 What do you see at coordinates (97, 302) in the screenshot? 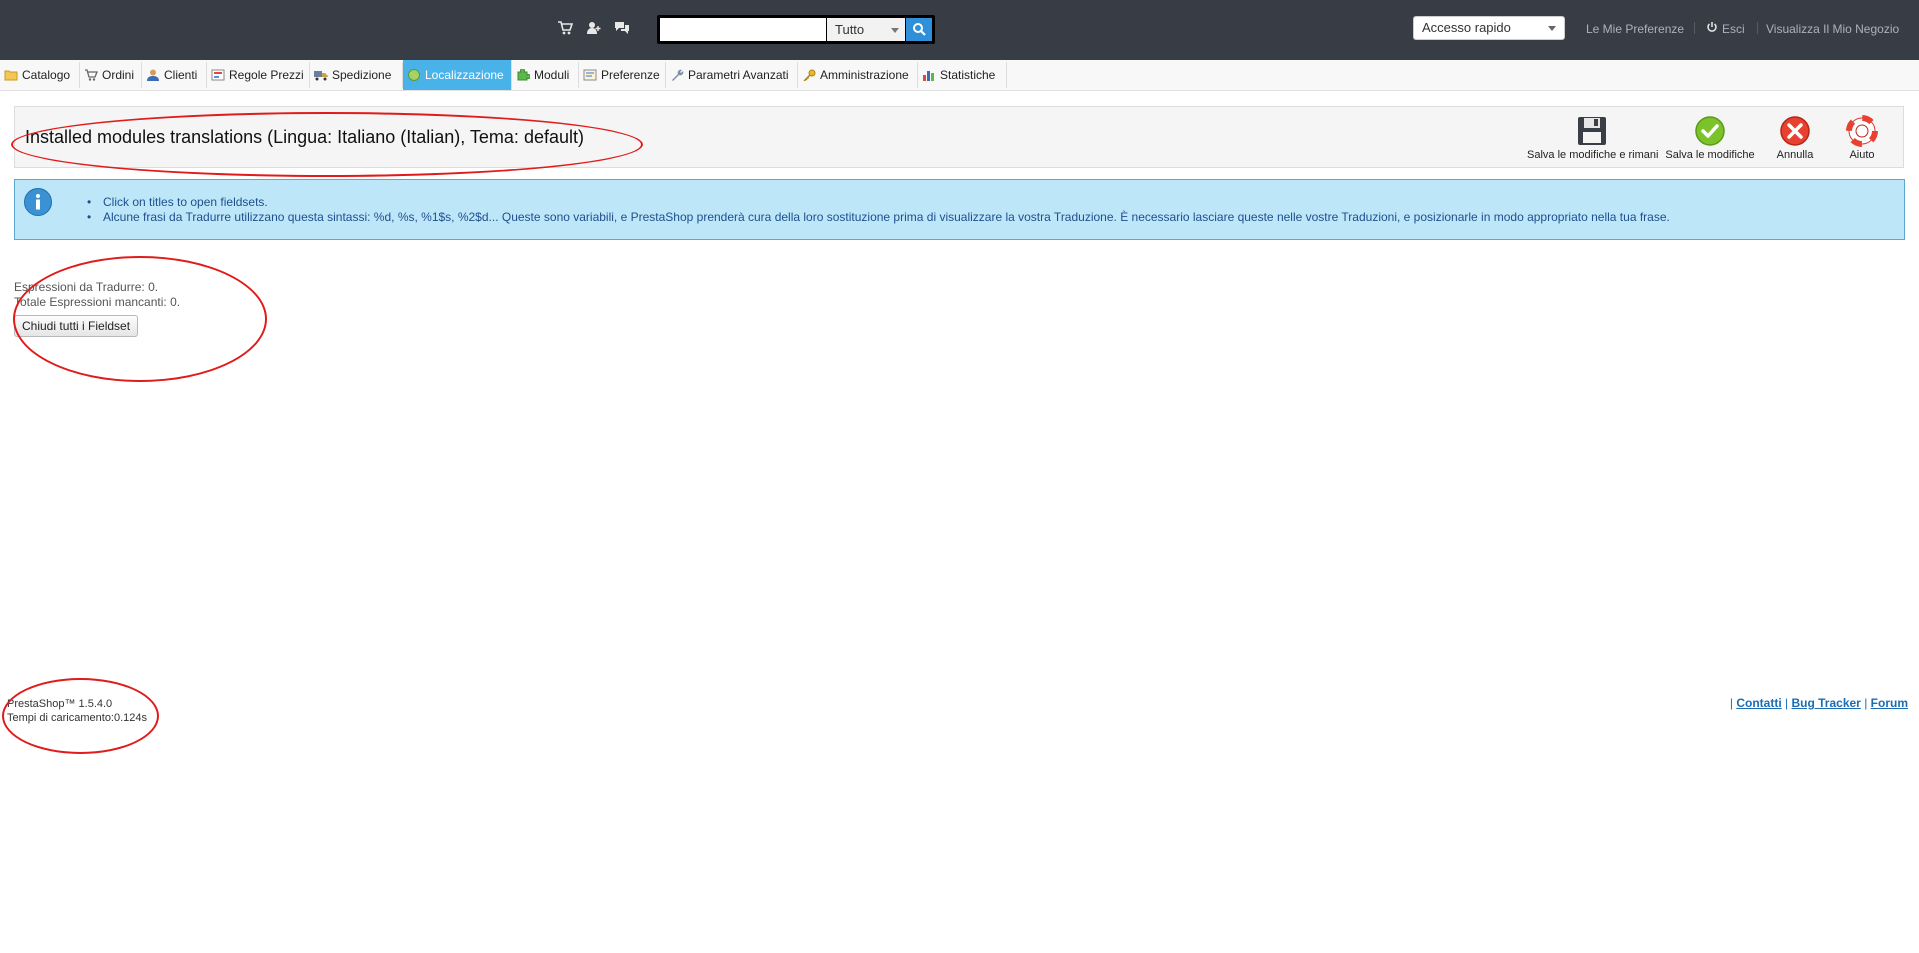
I see `missing-expressions: Totale Espressioni mancanti: 0.` at bounding box center [97, 302].